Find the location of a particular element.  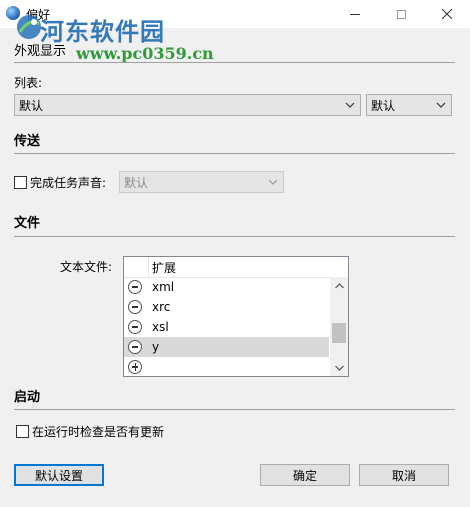

appearance-section-title: 外观显示 is located at coordinates (40, 51).